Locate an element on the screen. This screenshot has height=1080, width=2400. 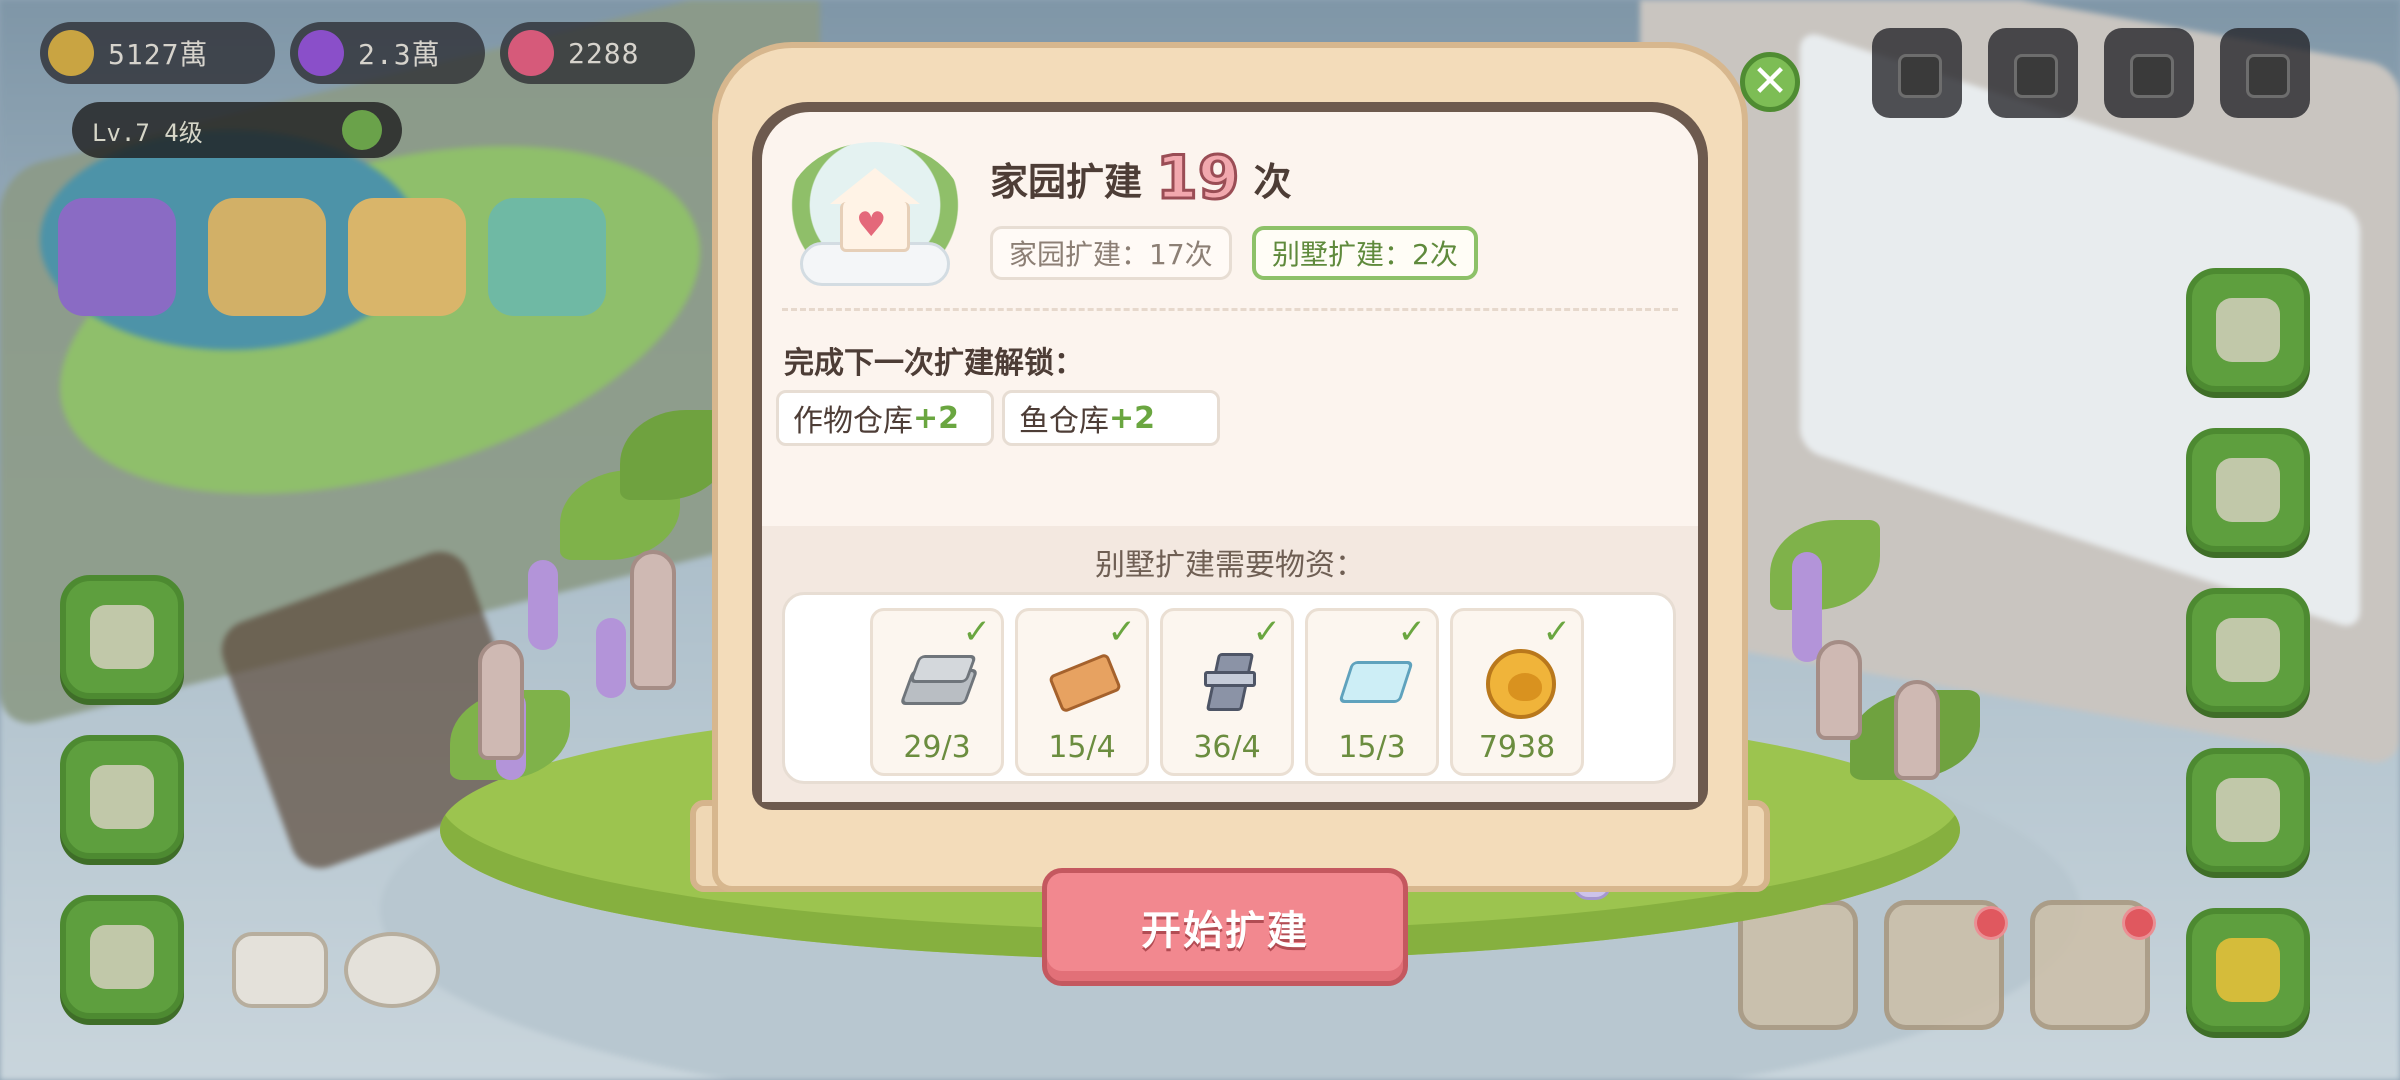
level-badge-icon is located at coordinates (362, 130).